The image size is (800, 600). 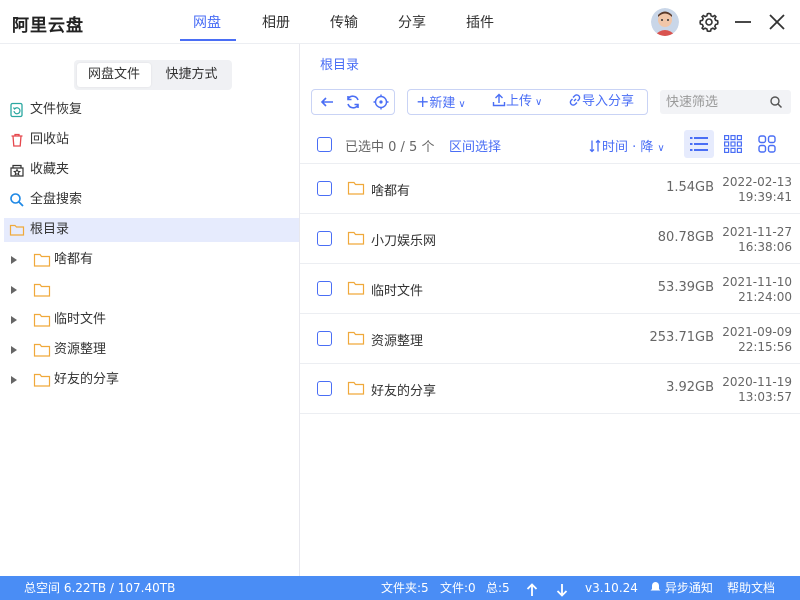 What do you see at coordinates (681, 337) in the screenshot?
I see `file-size: 253.71GB` at bounding box center [681, 337].